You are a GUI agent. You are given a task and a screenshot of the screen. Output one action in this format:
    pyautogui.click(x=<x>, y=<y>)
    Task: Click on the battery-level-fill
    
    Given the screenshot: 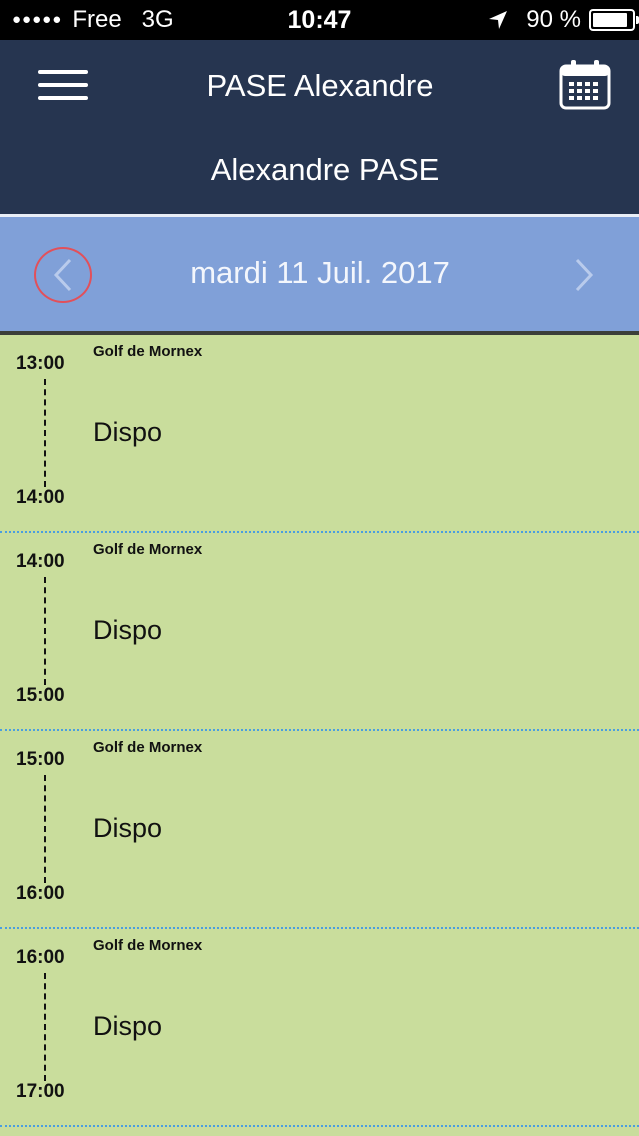 What is the action you would take?
    pyautogui.click(x=610, y=20)
    